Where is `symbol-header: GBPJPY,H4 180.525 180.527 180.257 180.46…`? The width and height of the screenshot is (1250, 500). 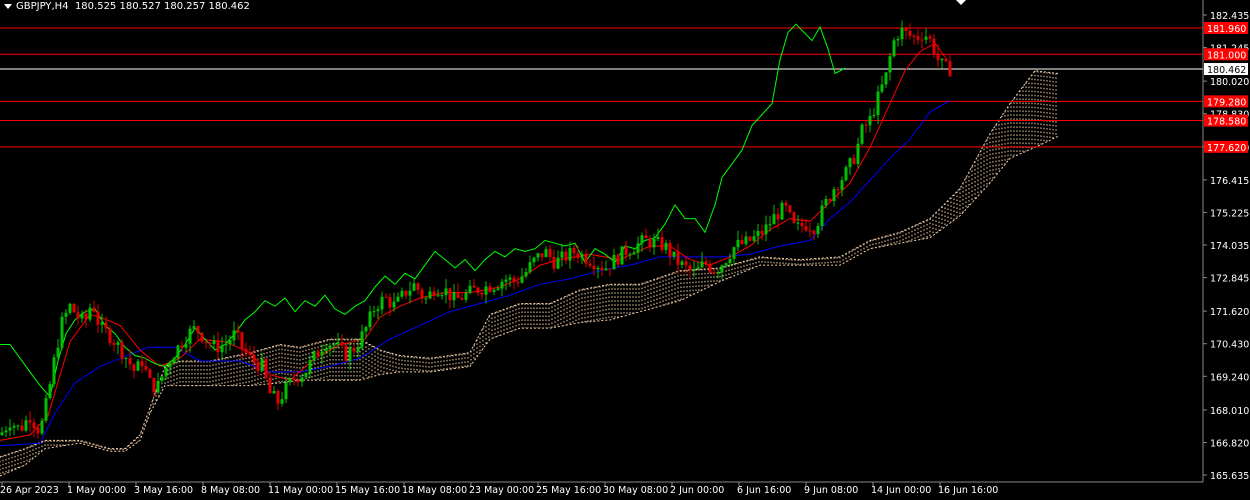
symbol-header: GBPJPY,H4 180.525 180.527 180.257 180.46… is located at coordinates (127, 6).